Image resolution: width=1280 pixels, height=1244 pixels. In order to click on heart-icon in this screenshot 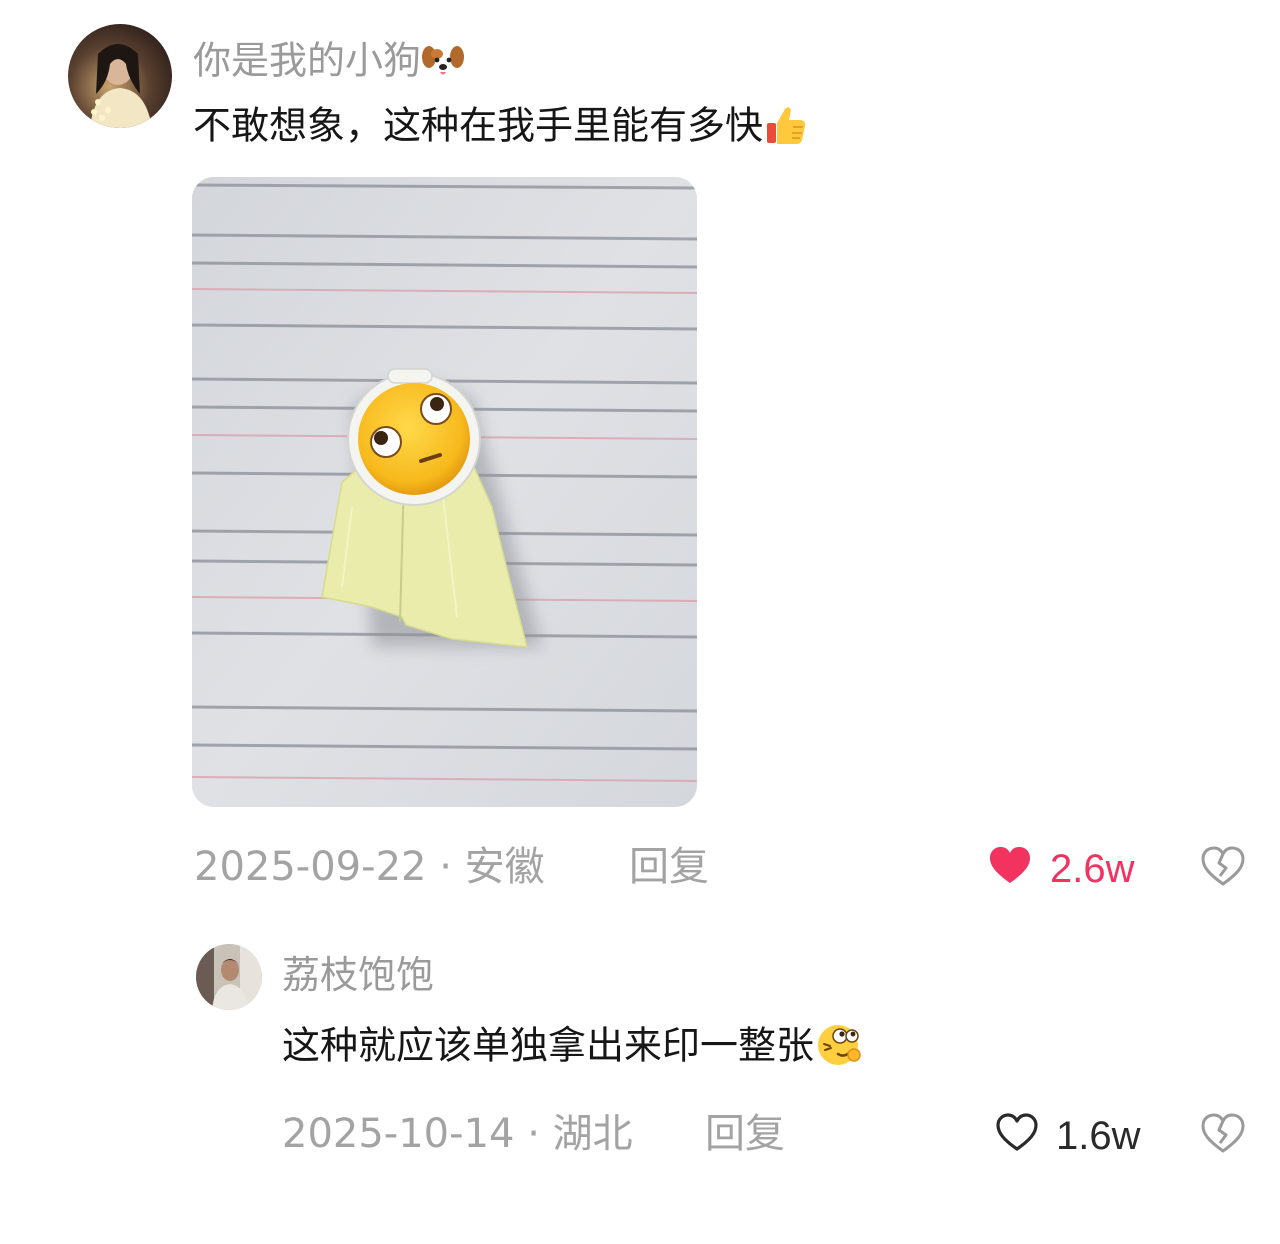, I will do `click(1010, 868)`.